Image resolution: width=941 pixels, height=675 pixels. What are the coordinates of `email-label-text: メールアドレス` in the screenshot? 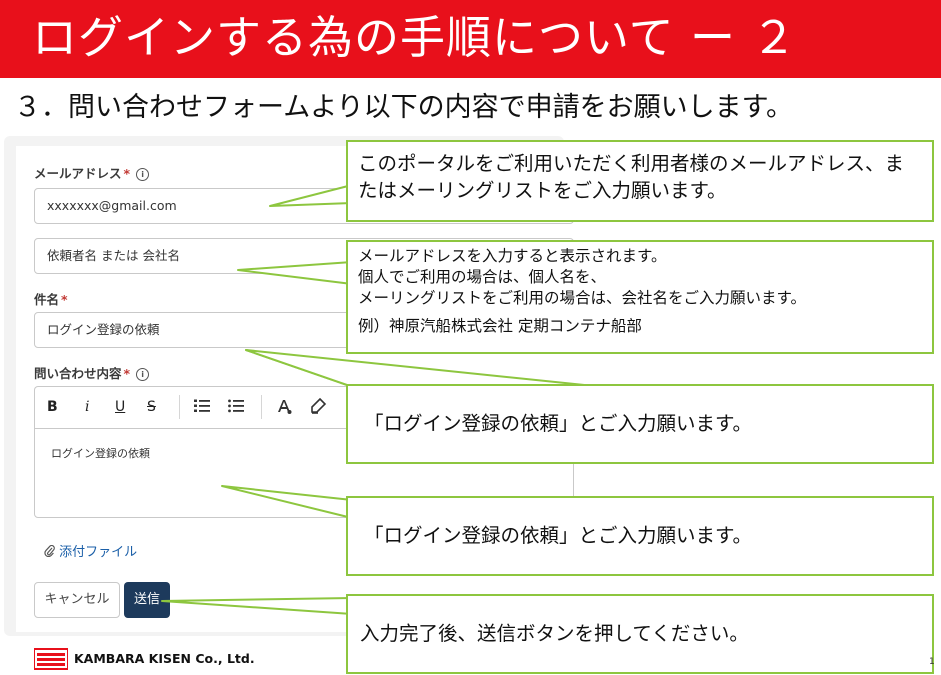 It's located at (78, 173).